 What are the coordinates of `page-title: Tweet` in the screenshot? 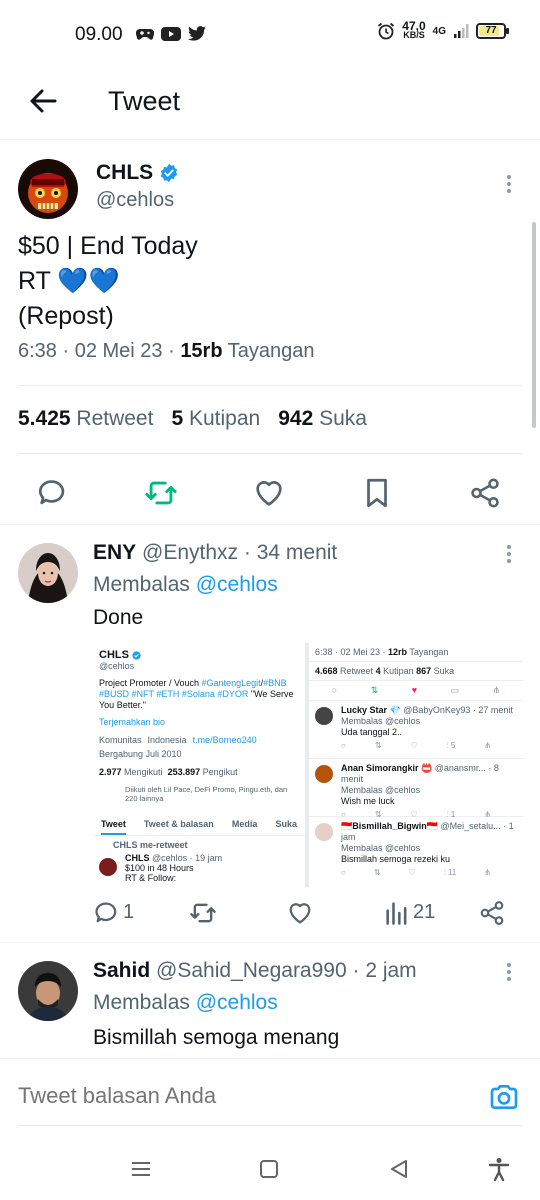 It's located at (144, 101).